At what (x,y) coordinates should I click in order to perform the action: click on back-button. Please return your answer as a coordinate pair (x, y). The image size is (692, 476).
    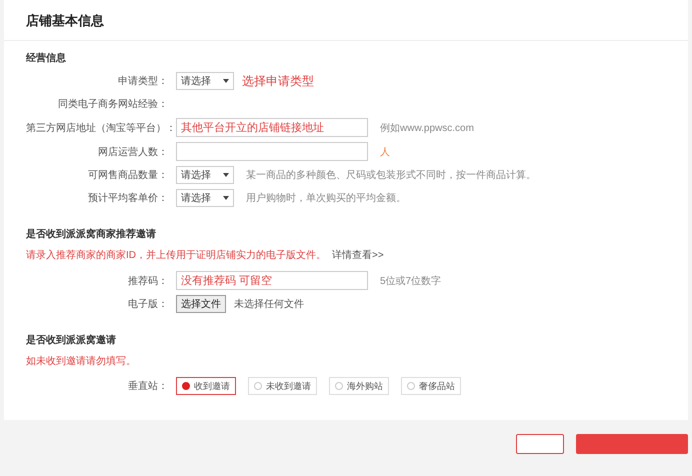
    Looking at the image, I should click on (540, 444).